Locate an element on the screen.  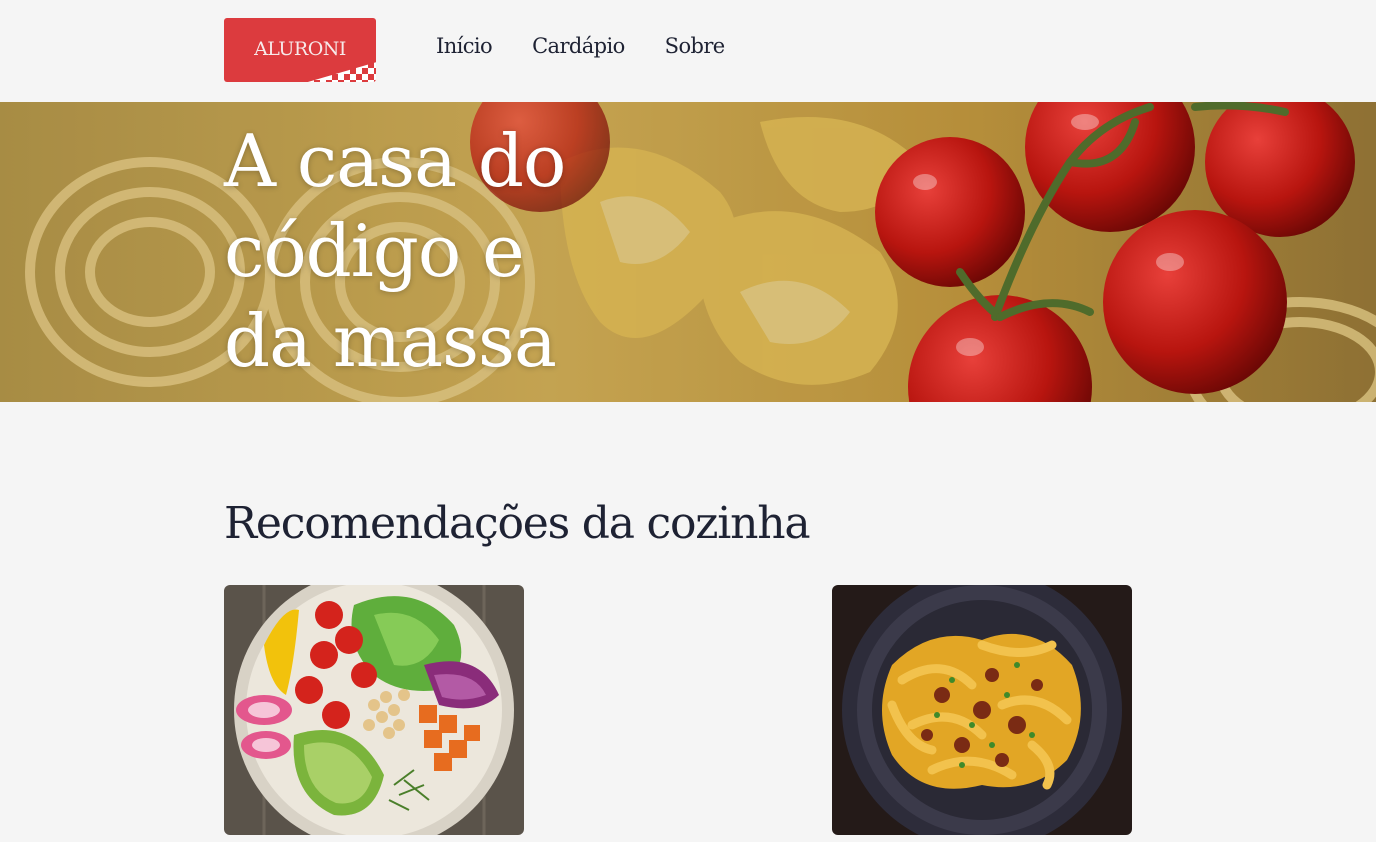
site-header: ALURONI Início Cardápio Sobre is located at coordinates (688, 51).